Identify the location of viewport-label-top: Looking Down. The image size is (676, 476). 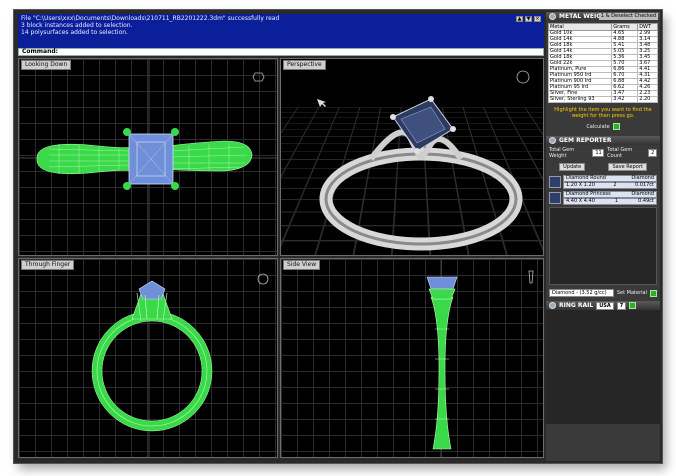
(46, 65).